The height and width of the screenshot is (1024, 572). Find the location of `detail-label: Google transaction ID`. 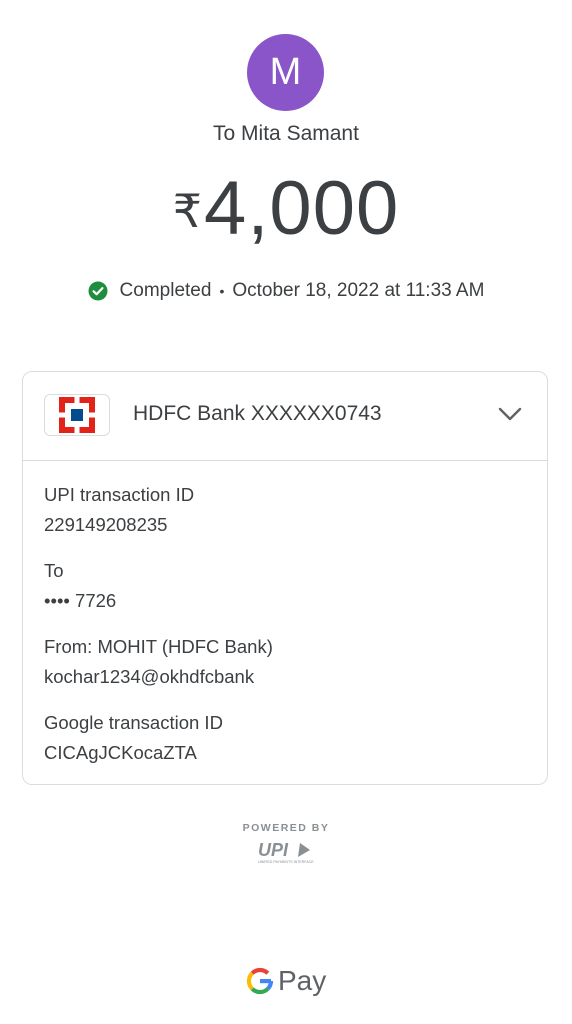

detail-label: Google transaction ID is located at coordinates (133, 722).